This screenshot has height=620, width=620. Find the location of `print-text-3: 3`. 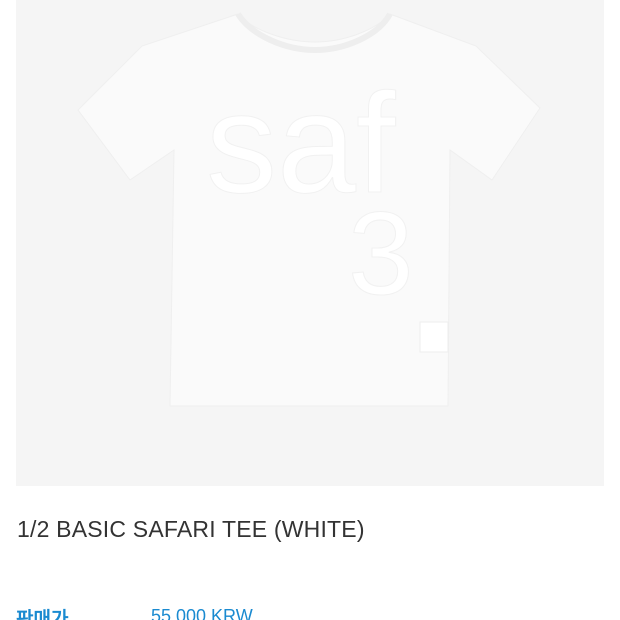

print-text-3: 3 is located at coordinates (381, 254).